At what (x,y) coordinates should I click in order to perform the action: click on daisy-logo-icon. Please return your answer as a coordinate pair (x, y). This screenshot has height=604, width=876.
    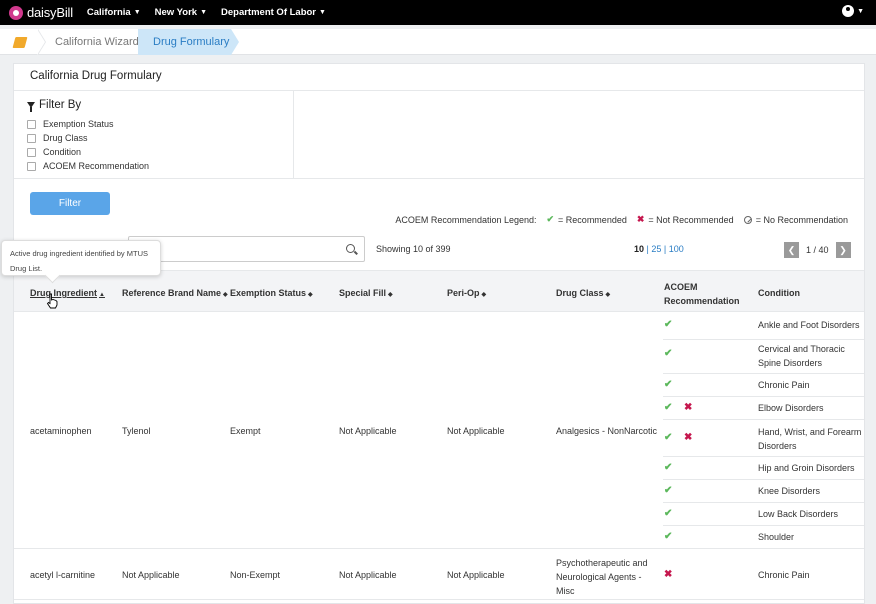
    Looking at the image, I should click on (16, 12).